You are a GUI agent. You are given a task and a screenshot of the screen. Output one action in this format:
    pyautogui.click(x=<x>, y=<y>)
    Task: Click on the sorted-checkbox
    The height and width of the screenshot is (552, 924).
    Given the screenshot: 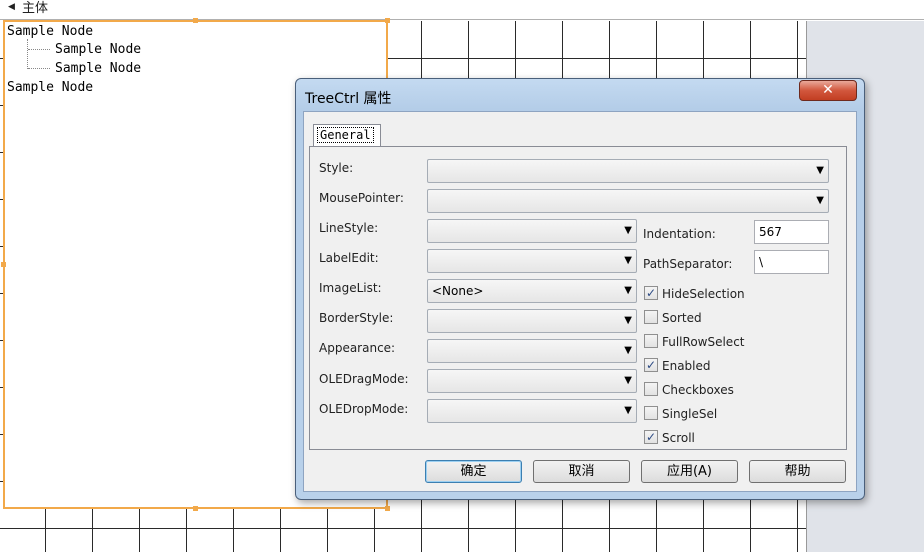 What is the action you would take?
    pyautogui.click(x=651, y=317)
    